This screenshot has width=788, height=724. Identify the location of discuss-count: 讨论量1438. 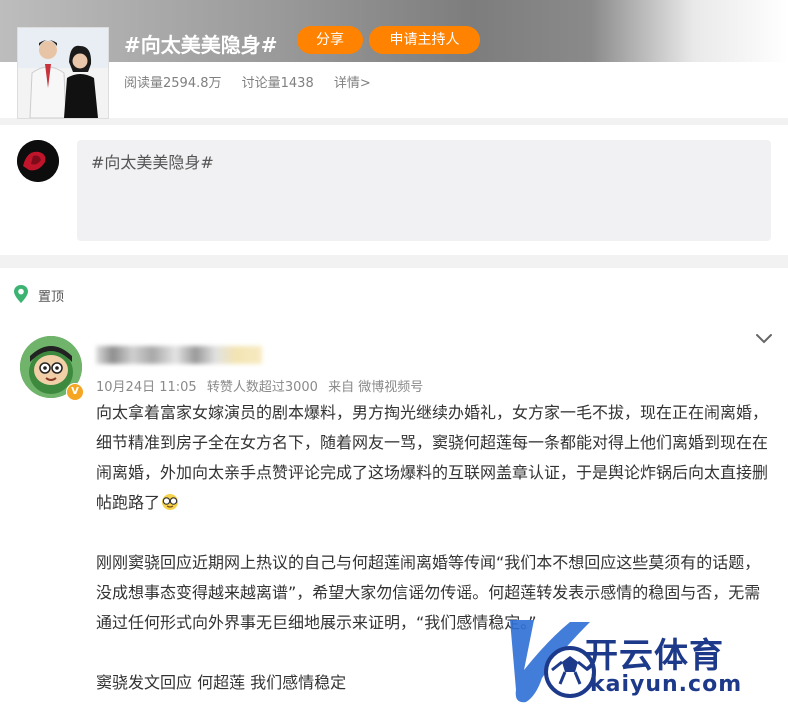
(277, 83).